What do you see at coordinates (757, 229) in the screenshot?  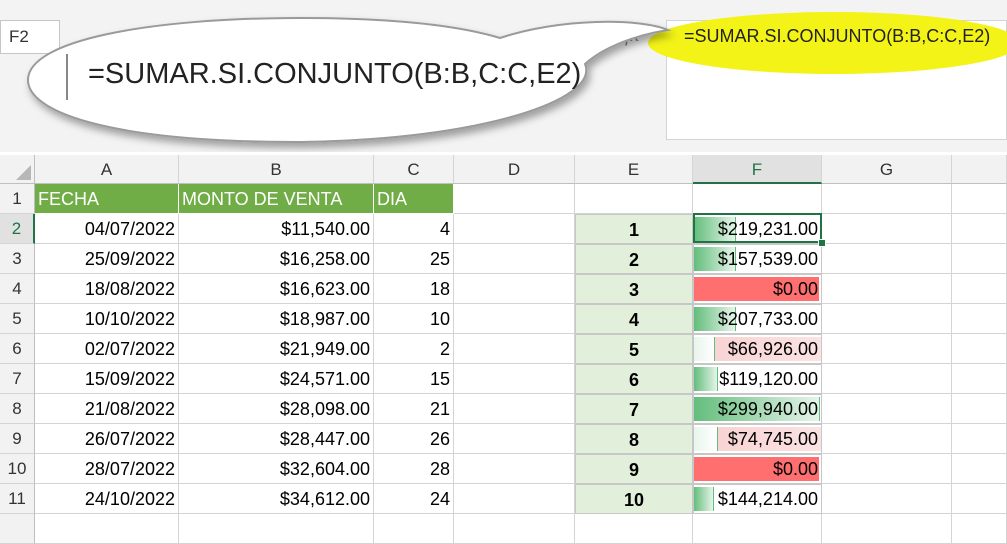 I see `summary-total-cell: $219,231.00` at bounding box center [757, 229].